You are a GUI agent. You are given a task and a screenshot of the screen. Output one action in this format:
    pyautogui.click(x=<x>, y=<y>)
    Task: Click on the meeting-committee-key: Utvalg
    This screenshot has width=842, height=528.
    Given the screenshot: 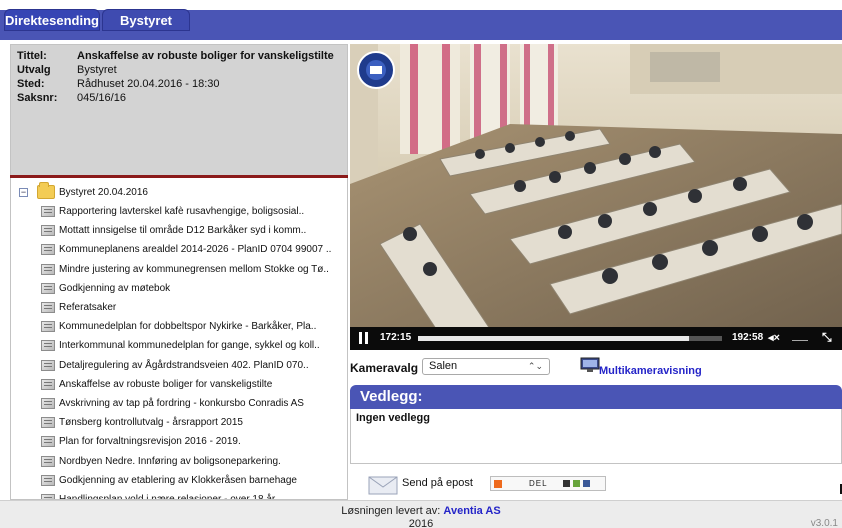 What is the action you would take?
    pyautogui.click(x=34, y=70)
    